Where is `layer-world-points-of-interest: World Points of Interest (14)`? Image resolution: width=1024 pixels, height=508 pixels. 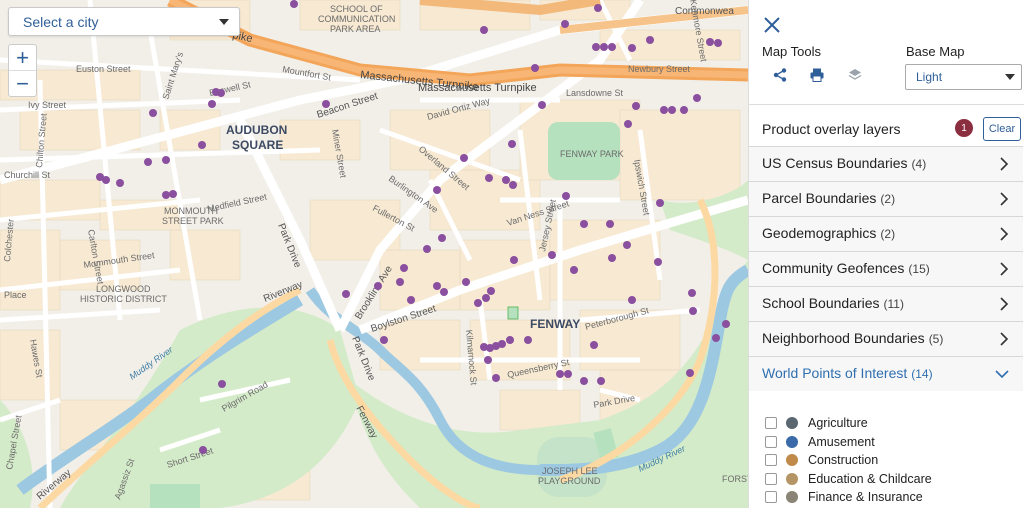 layer-world-points-of-interest: World Points of Interest (14) is located at coordinates (886, 373).